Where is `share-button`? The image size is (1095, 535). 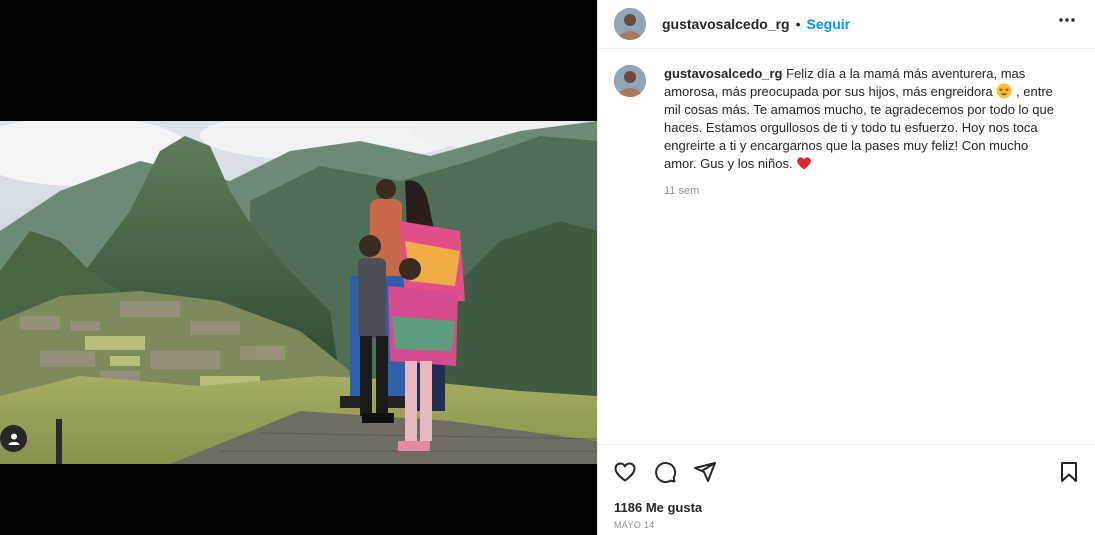 share-button is located at coordinates (705, 472).